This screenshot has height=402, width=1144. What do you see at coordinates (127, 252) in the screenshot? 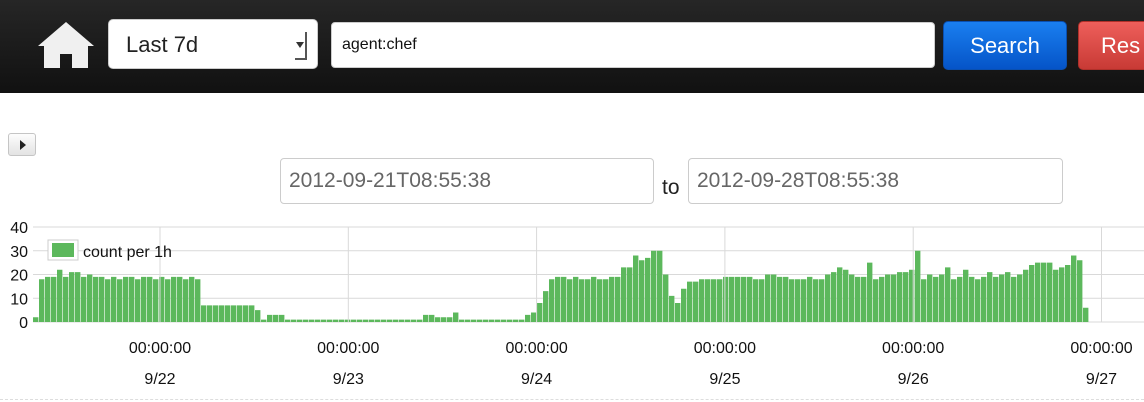
I see `legend-label: count per 1h` at bounding box center [127, 252].